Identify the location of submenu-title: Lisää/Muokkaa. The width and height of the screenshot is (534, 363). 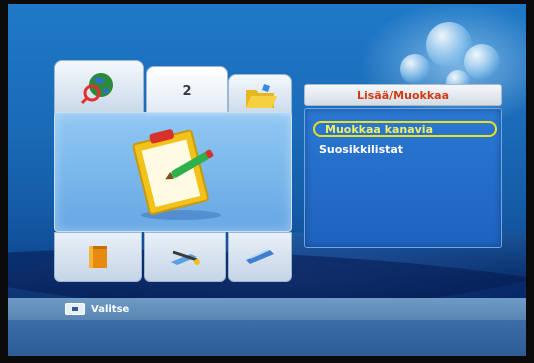
(403, 95).